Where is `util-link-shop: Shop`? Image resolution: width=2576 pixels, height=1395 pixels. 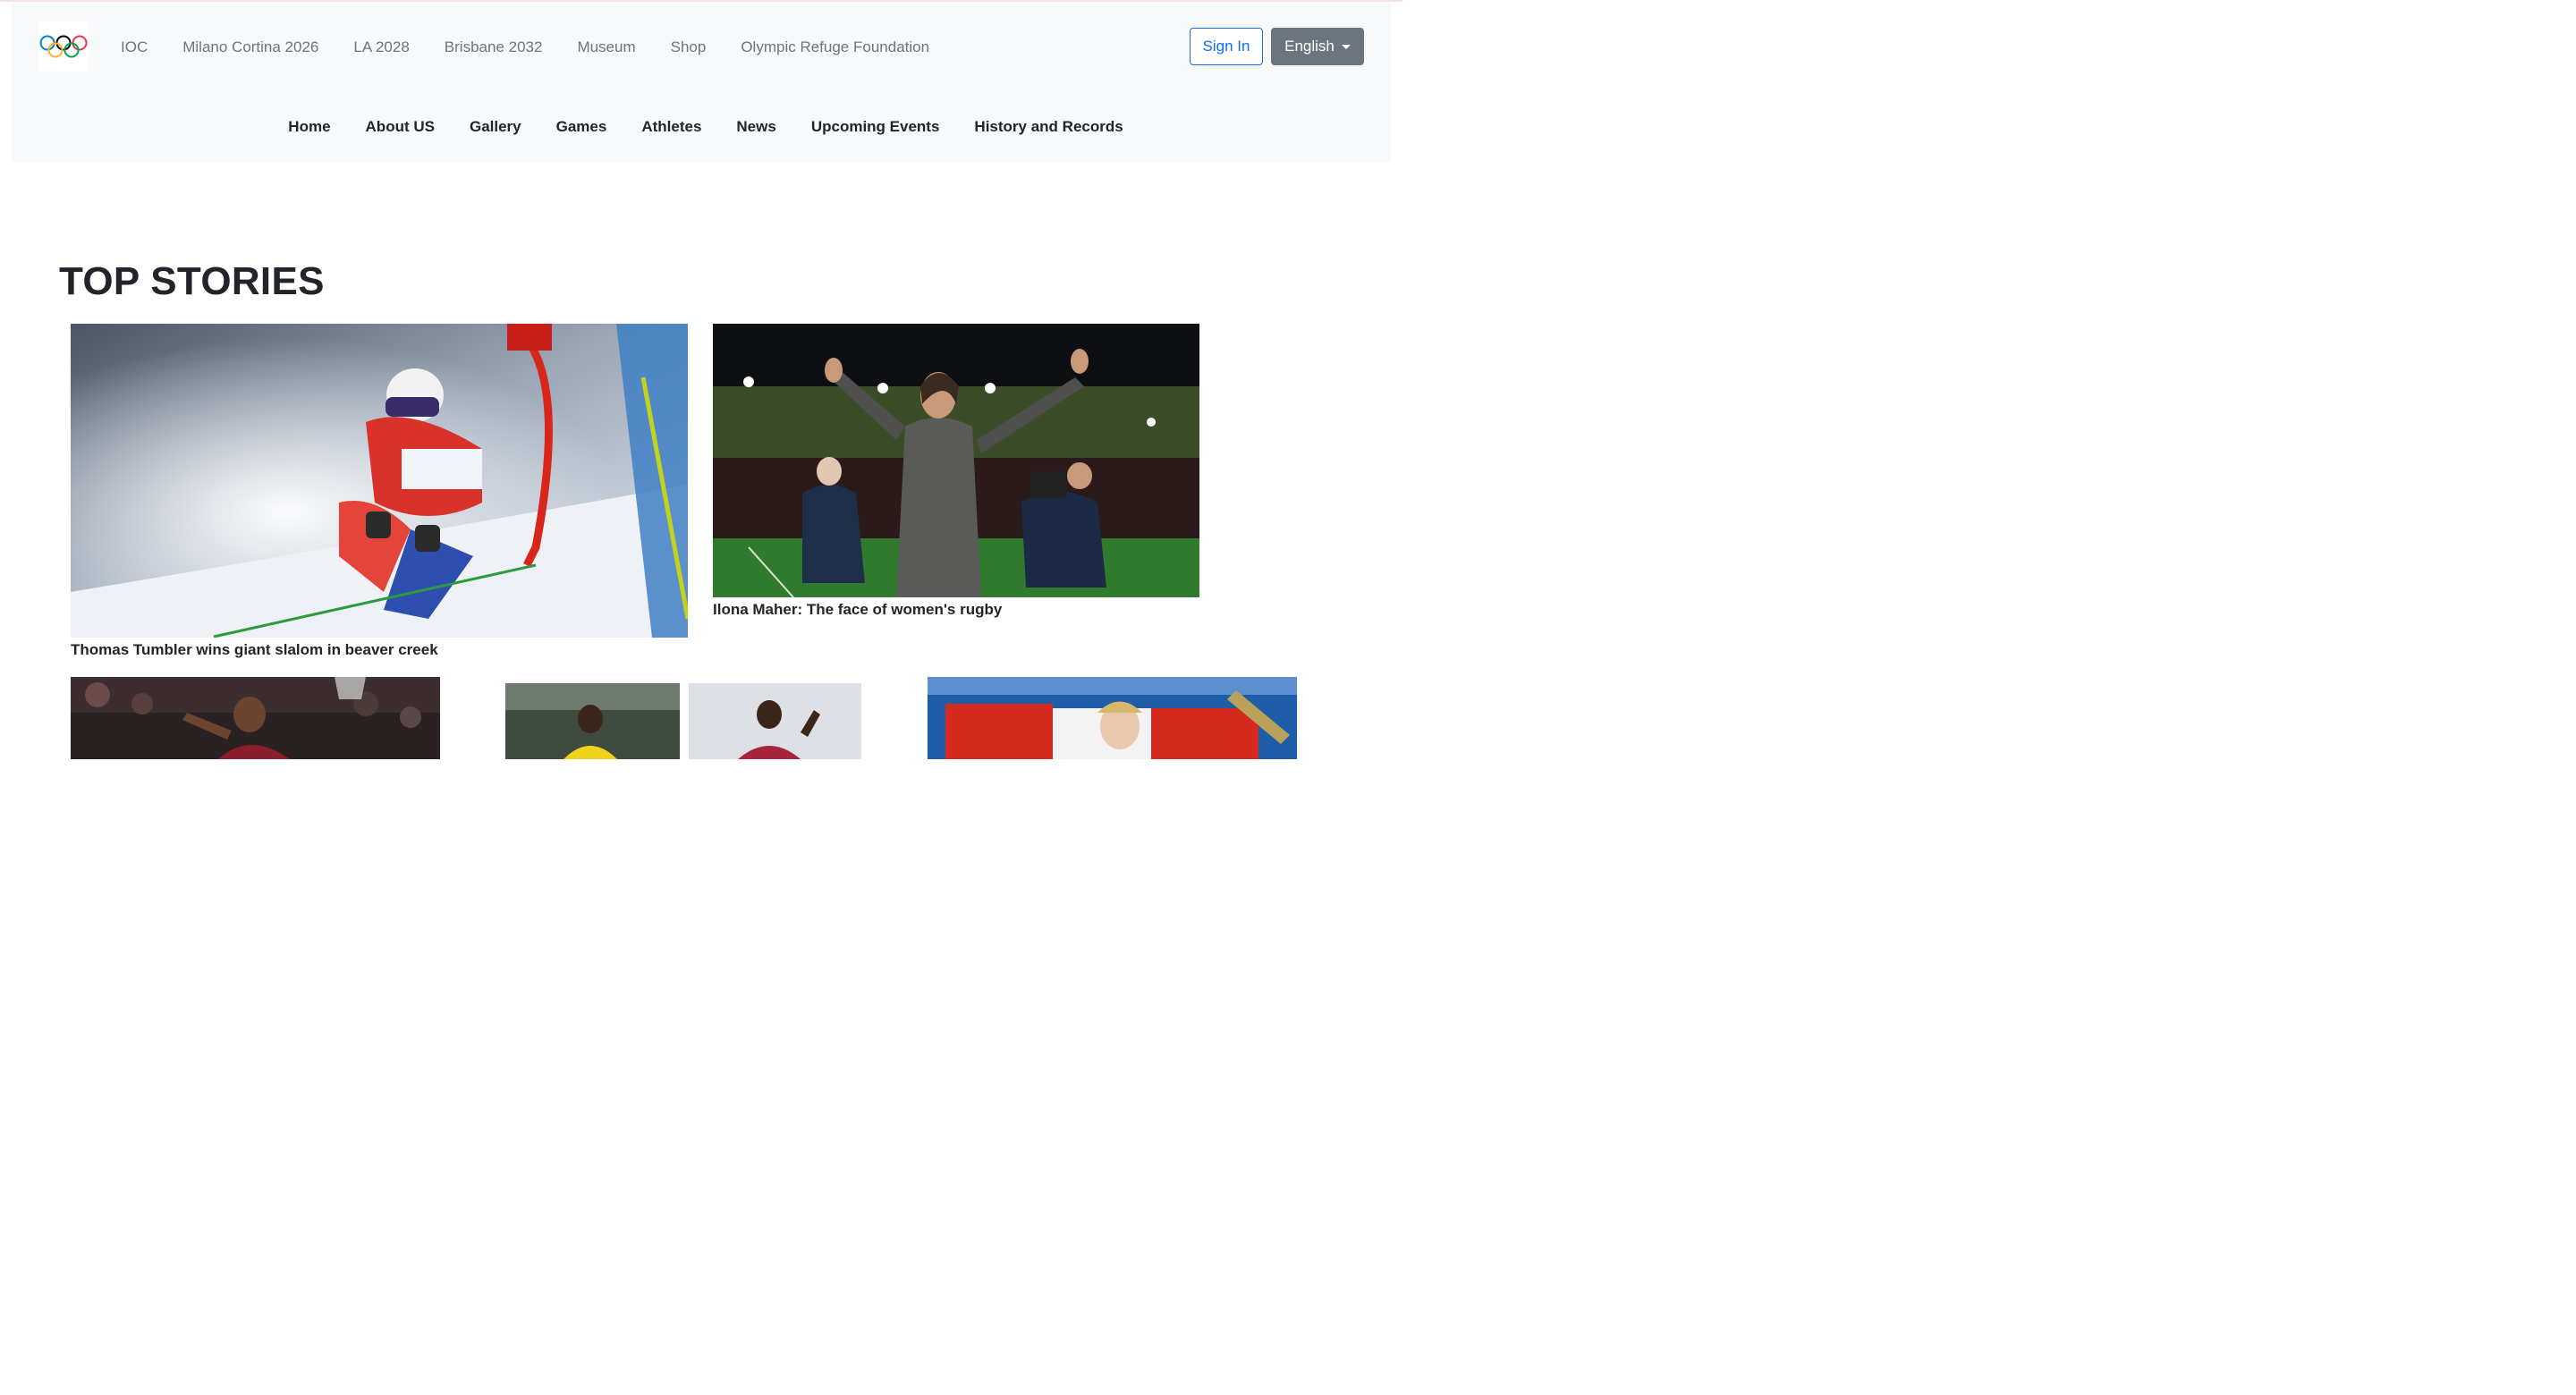 util-link-shop: Shop is located at coordinates (689, 47).